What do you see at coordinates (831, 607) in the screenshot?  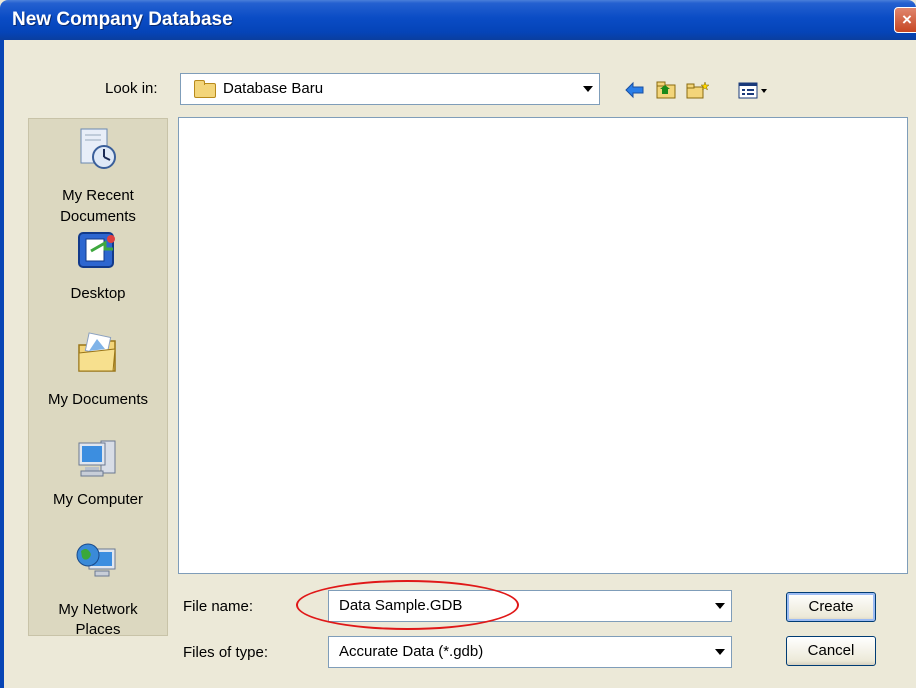 I see `create-button: Create` at bounding box center [831, 607].